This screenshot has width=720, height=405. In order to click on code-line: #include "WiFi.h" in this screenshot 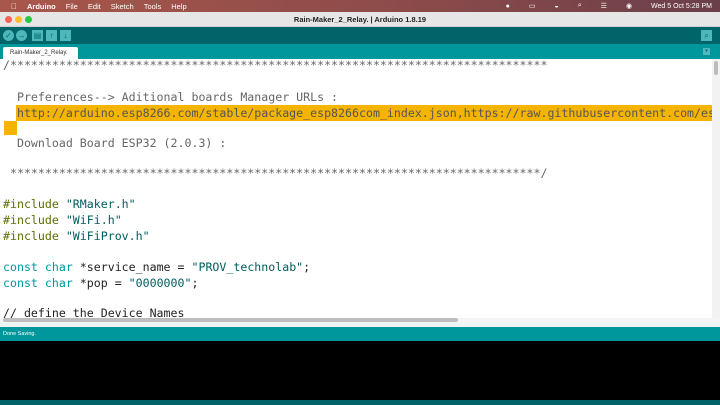, I will do `click(62, 220)`.